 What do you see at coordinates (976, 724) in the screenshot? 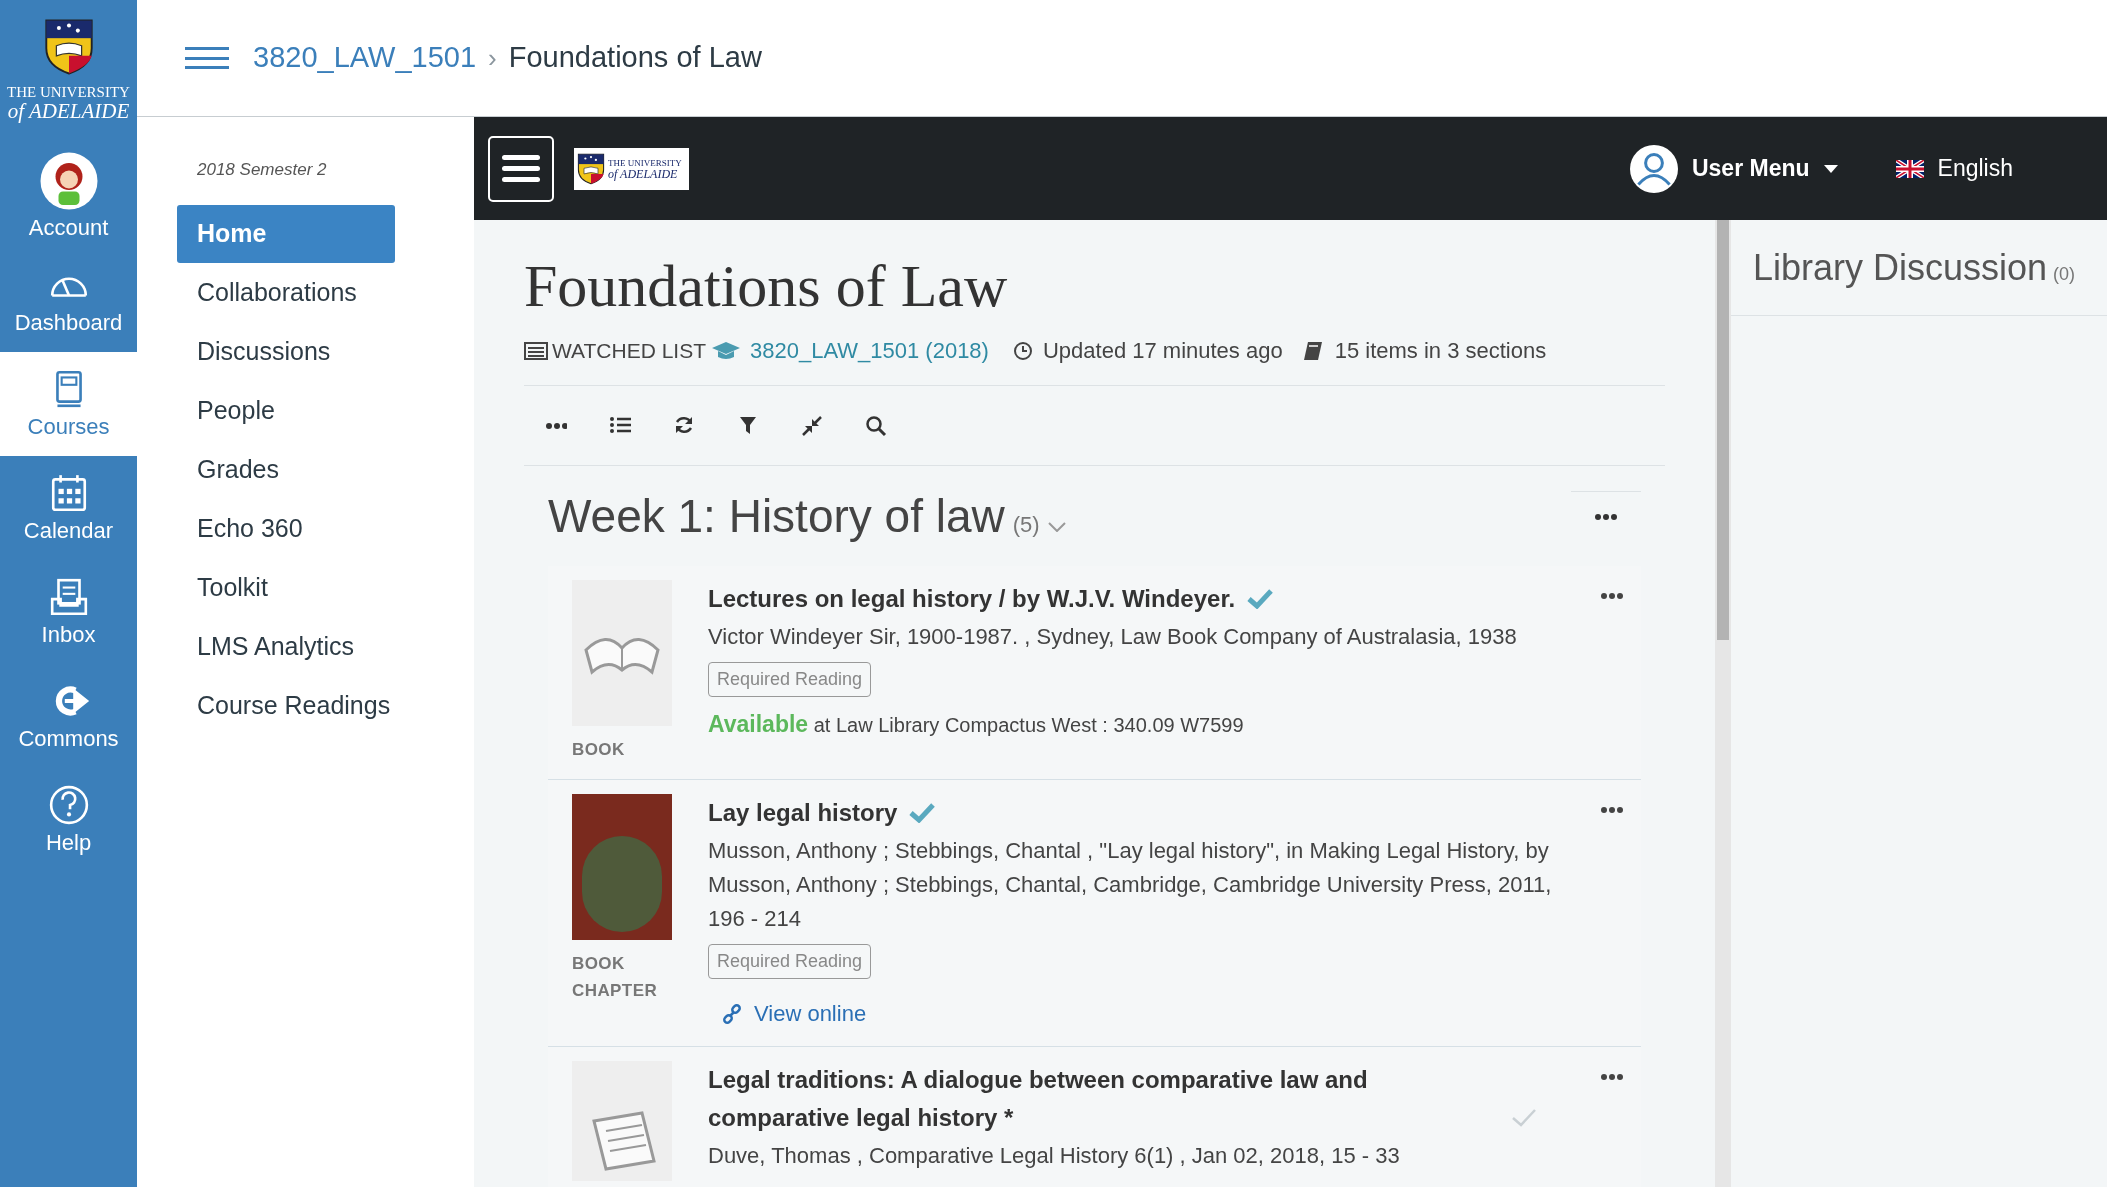
I see `availability-text: Available at Law Library Compactus West : 340.09 W7599` at bounding box center [976, 724].